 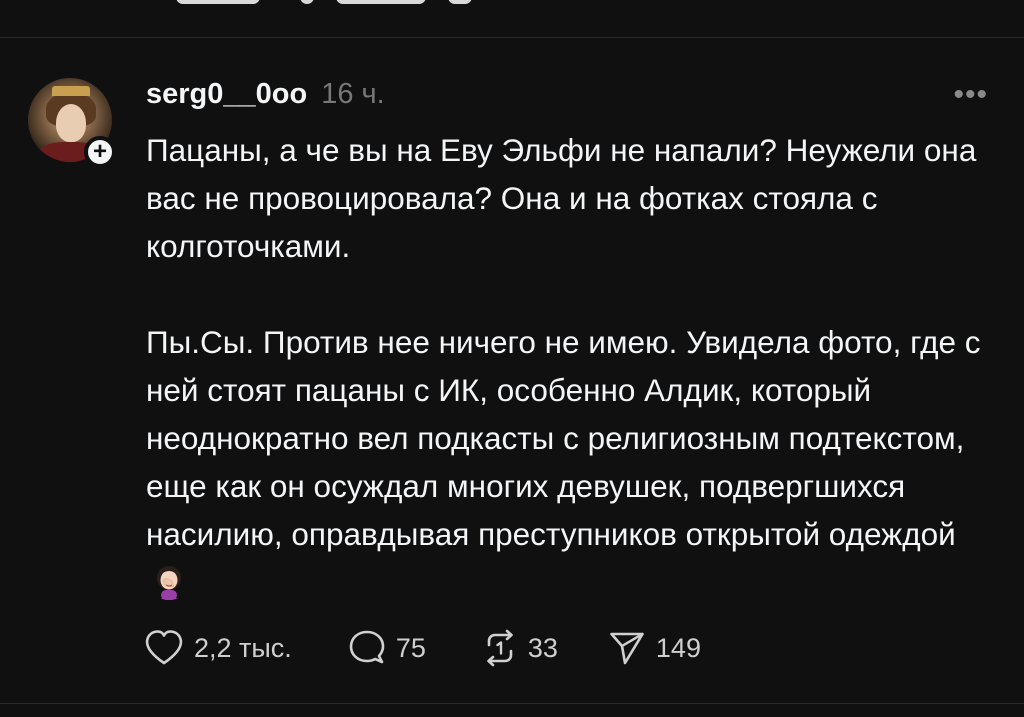 I want to click on share-button: 149, so click(x=654, y=648).